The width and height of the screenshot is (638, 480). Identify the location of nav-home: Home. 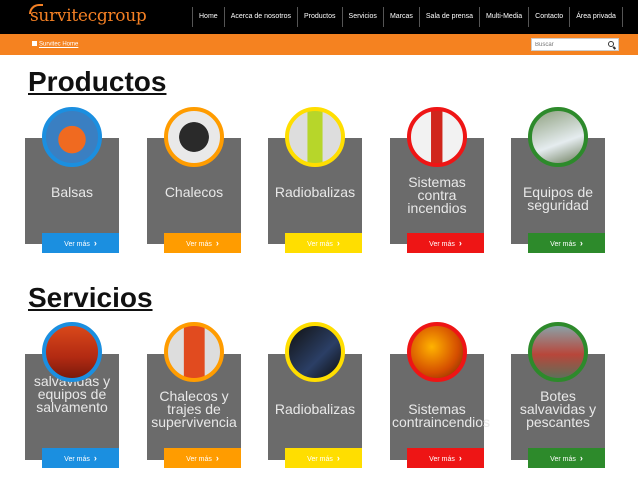
(208, 17).